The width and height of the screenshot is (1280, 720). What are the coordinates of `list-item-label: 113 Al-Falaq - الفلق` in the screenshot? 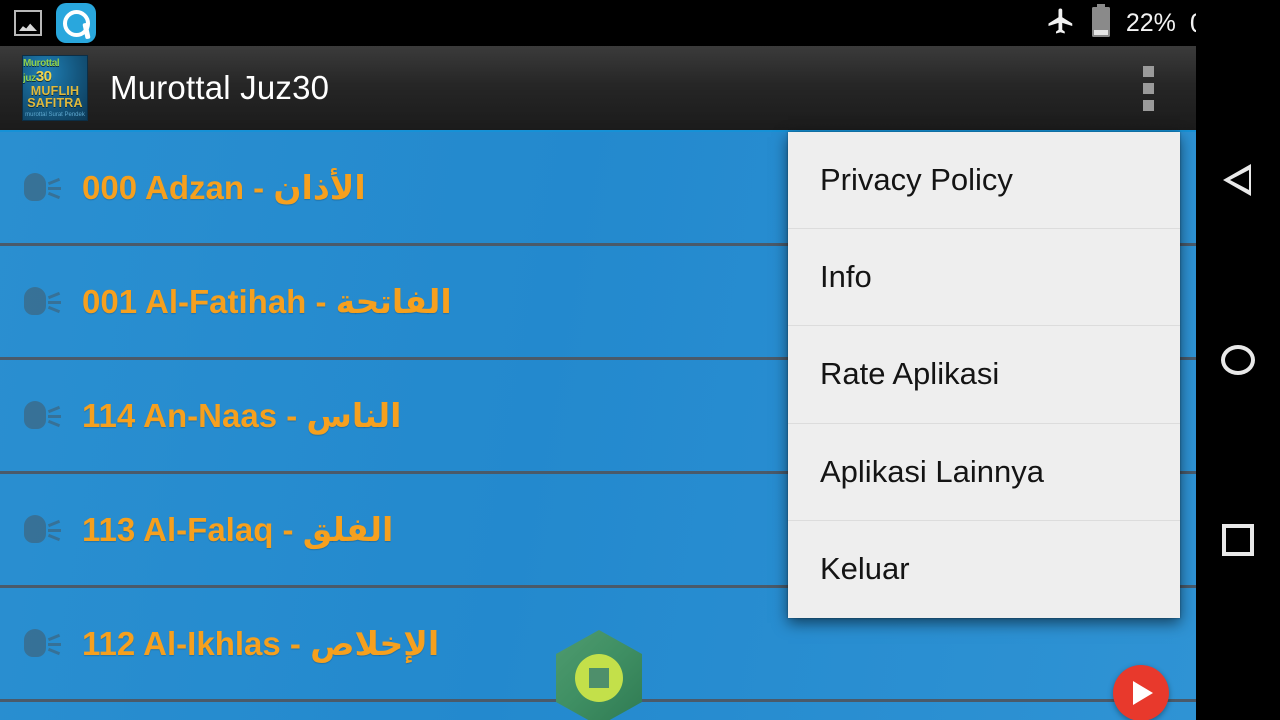 It's located at (238, 529).